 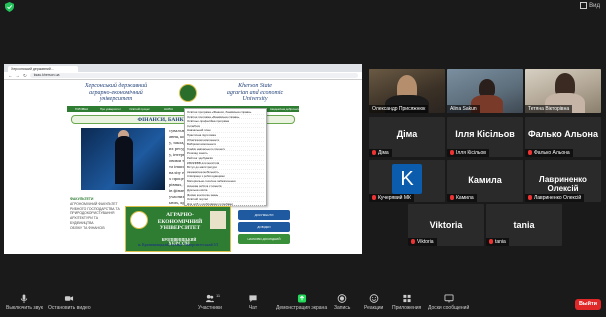 What do you see at coordinates (399, 109) in the screenshot?
I see `participant-name: Олександр Присяжнюк` at bounding box center [399, 109].